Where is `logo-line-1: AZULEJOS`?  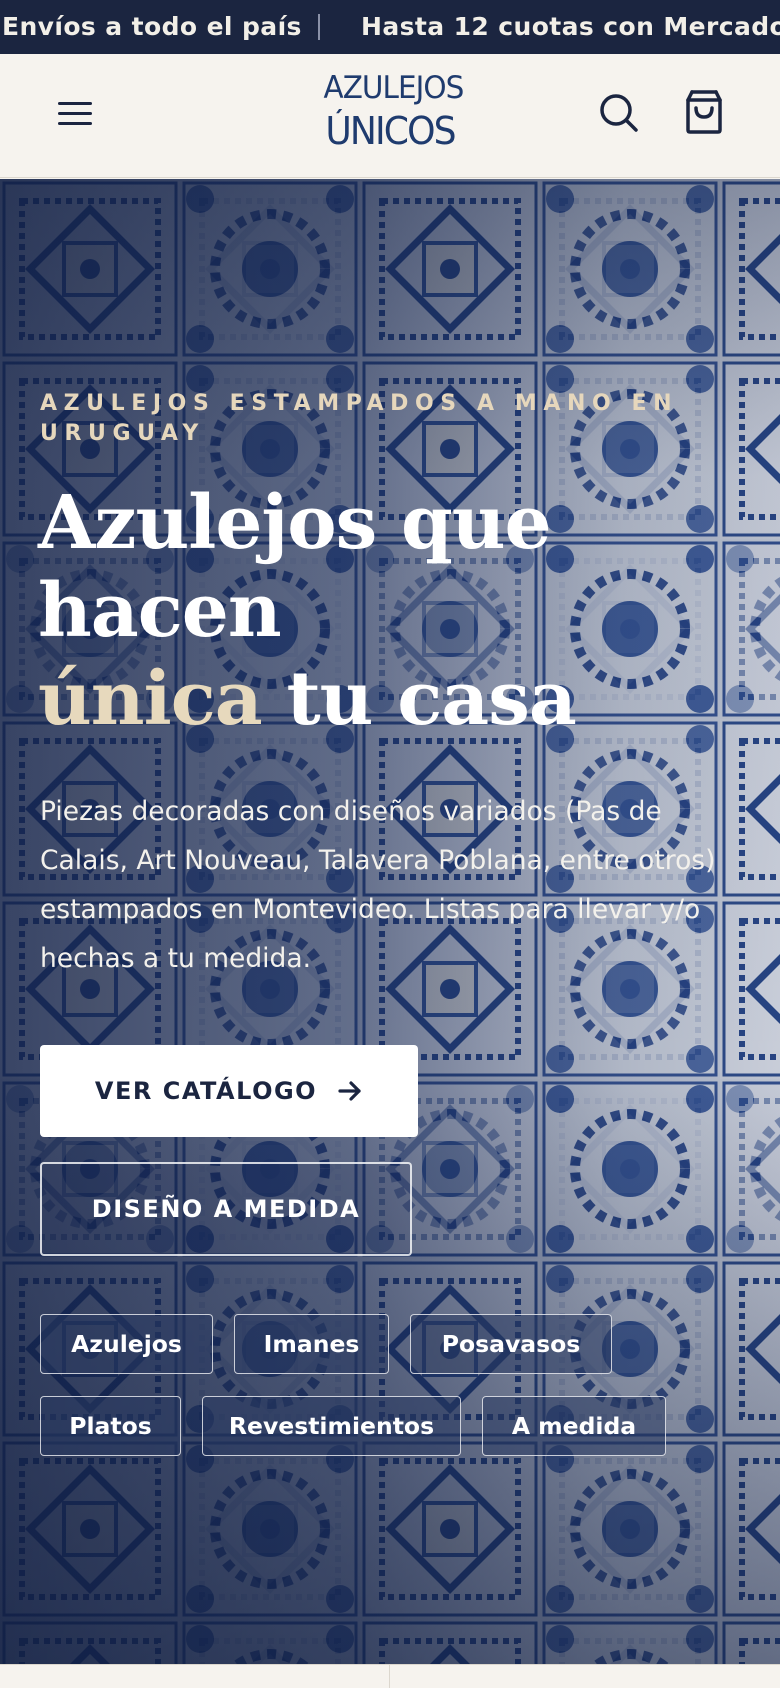 logo-line-1: AZULEJOS is located at coordinates (394, 88).